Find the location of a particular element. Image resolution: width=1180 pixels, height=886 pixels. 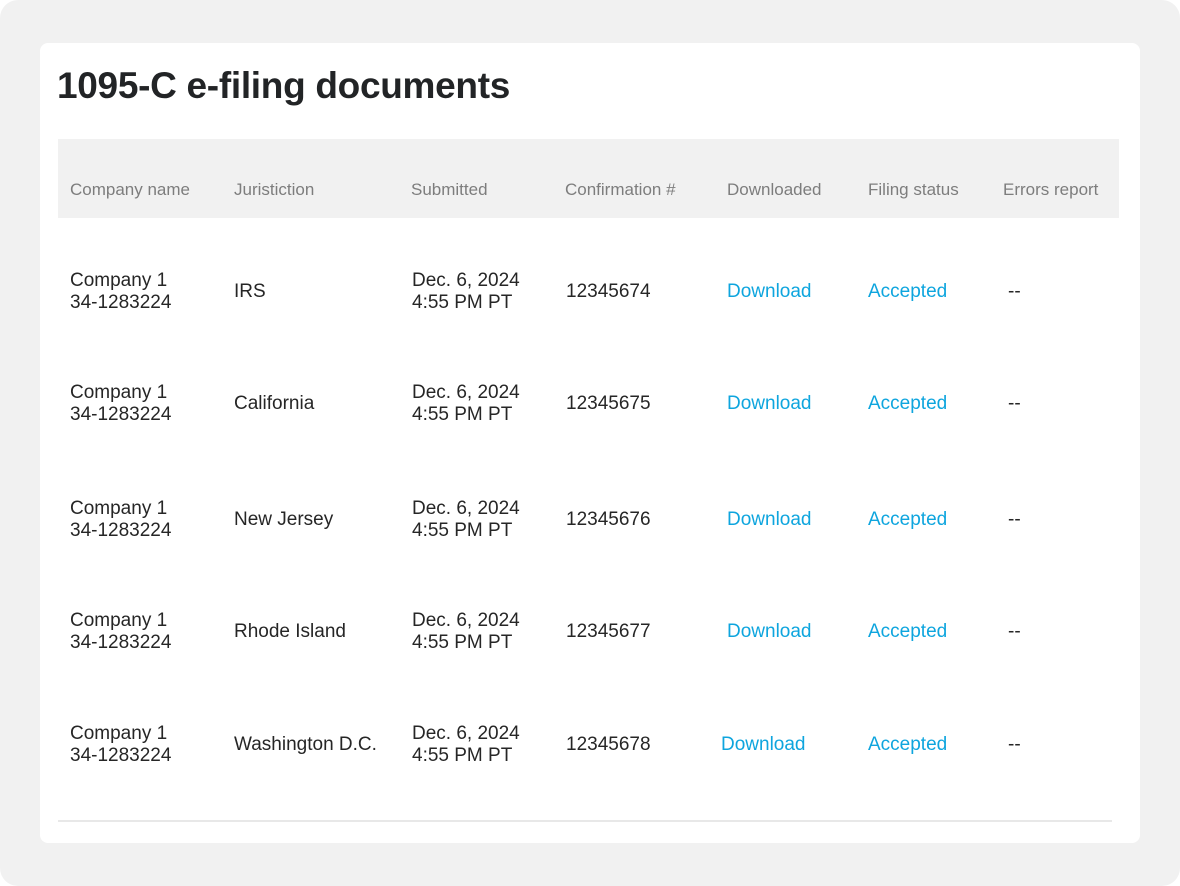

jurisdiction-cell: Rhode Island is located at coordinates (290, 631).